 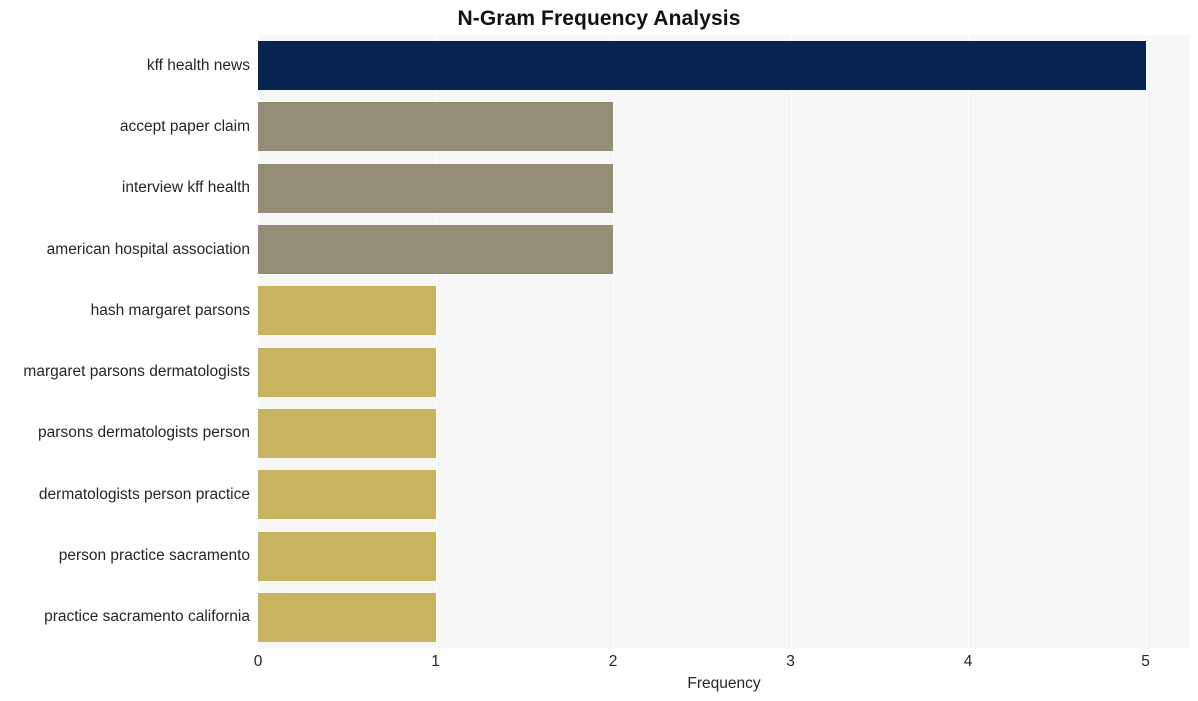 What do you see at coordinates (435, 661) in the screenshot?
I see `x-axis-tick-label: 1` at bounding box center [435, 661].